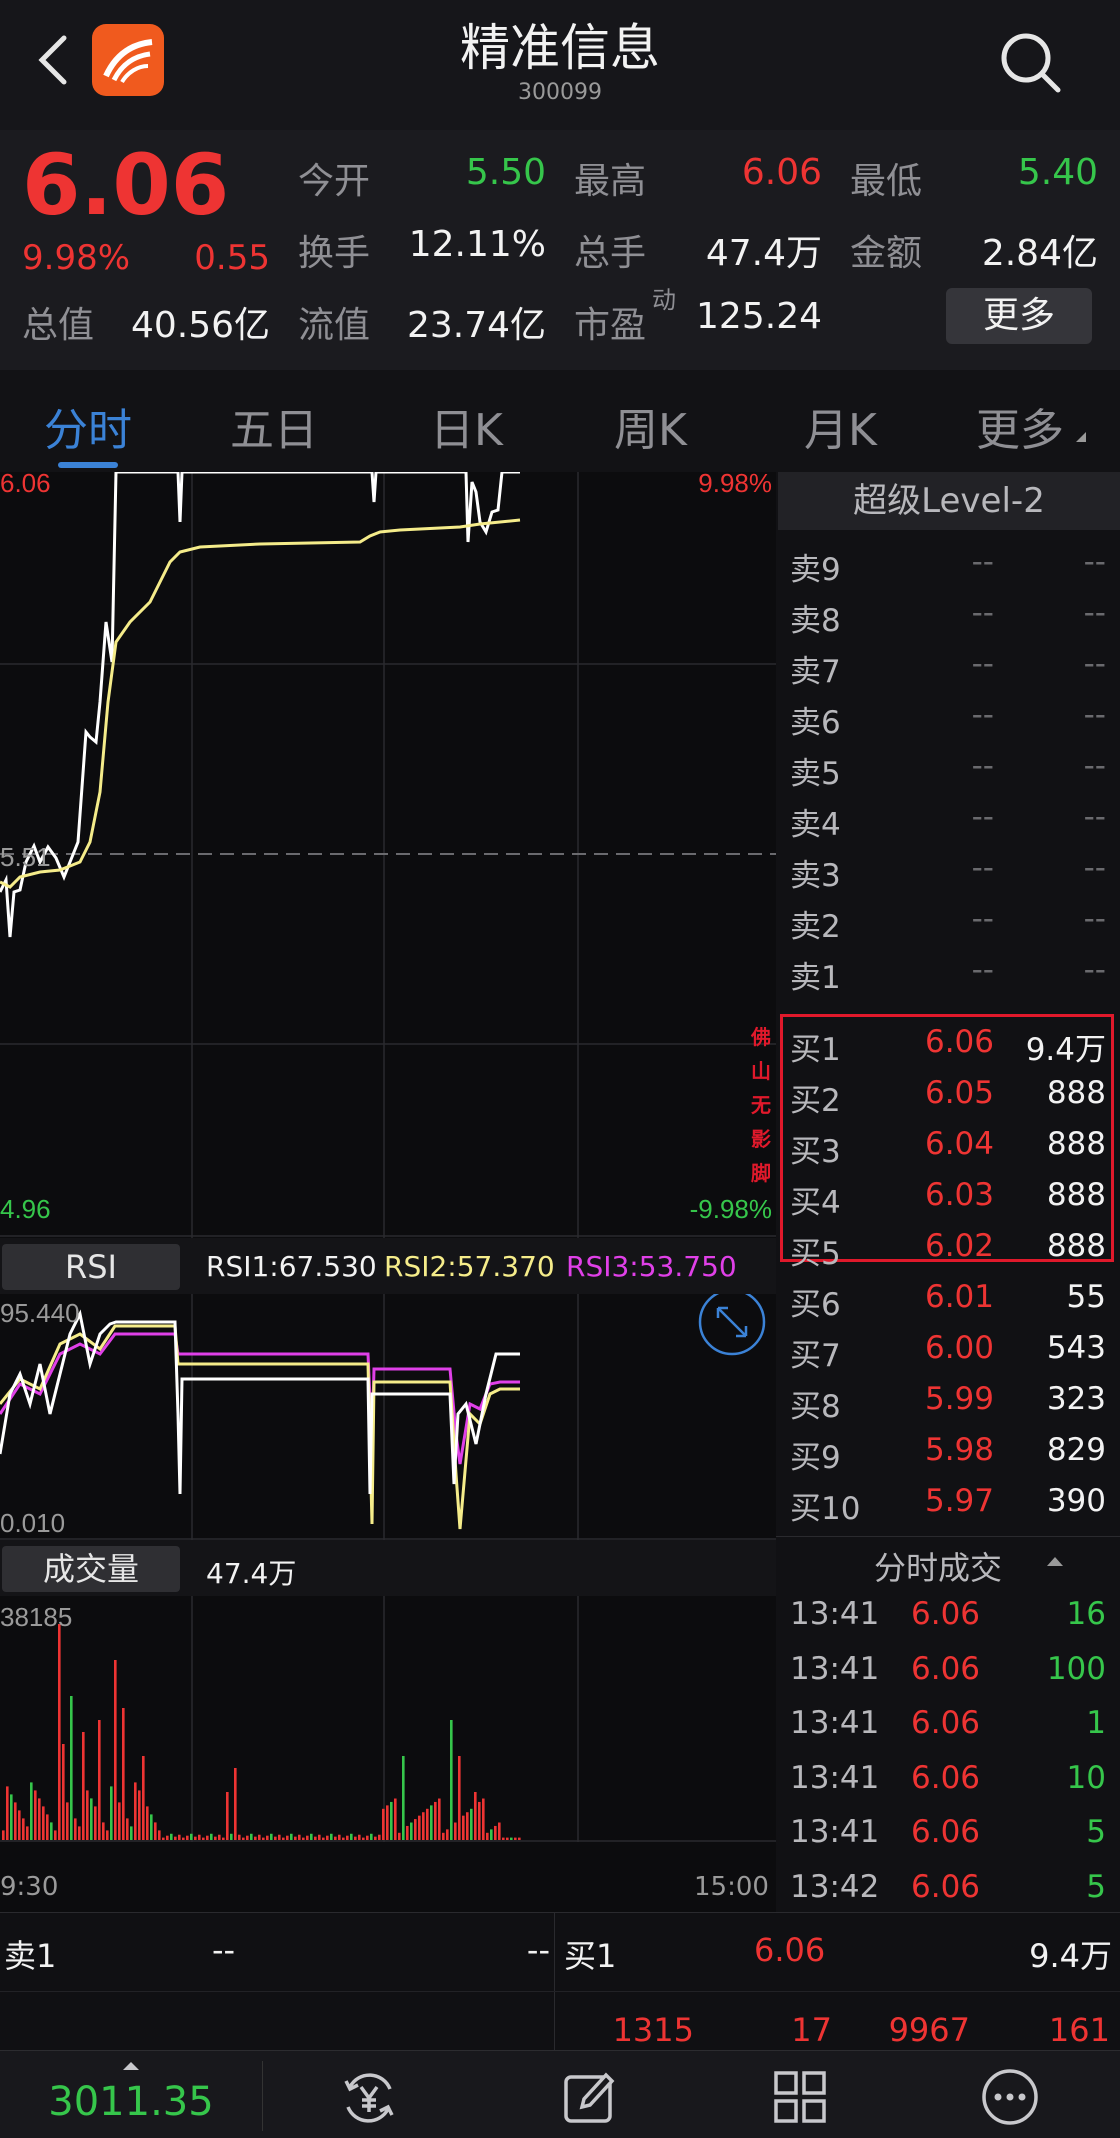 This screenshot has height=2138, width=1120. I want to click on bid-row: 买5 6.02 888, so click(948, 1246).